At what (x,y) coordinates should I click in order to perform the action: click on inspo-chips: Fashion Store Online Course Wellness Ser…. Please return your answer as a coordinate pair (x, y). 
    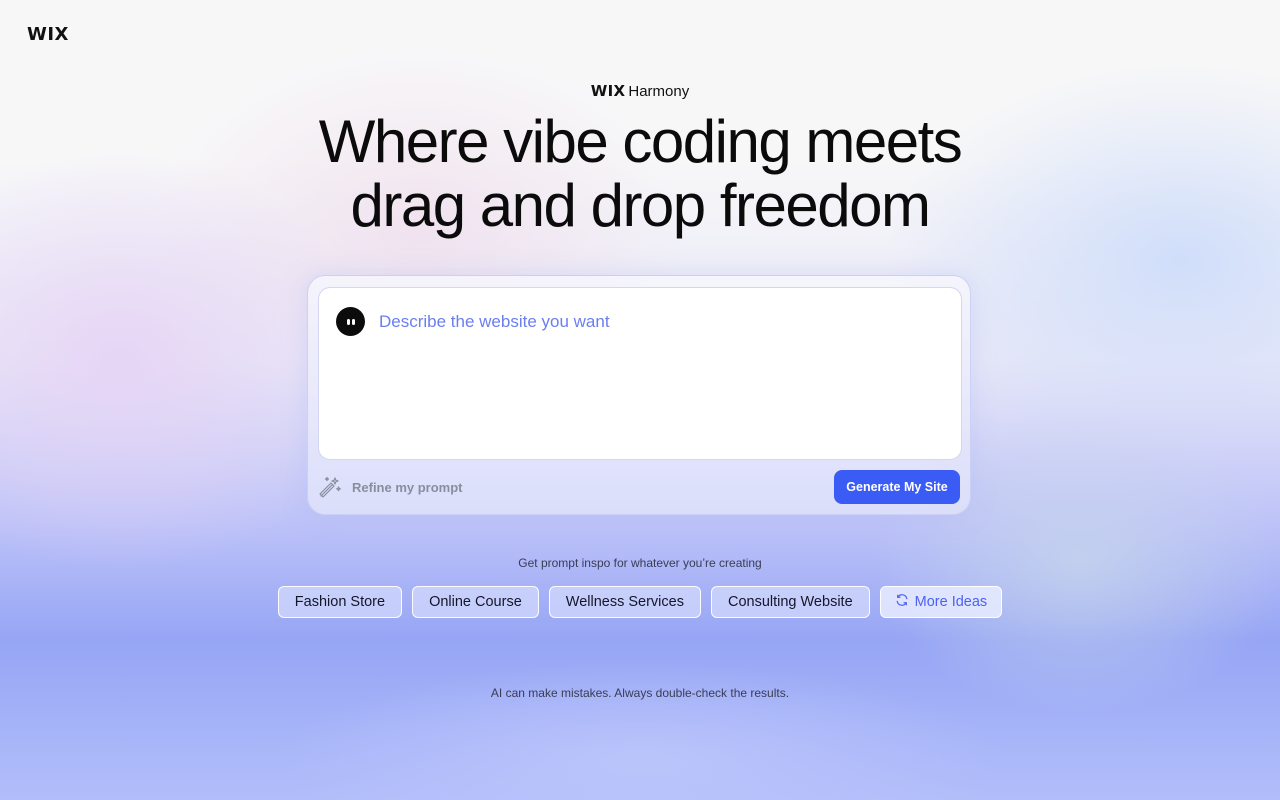
    Looking at the image, I should click on (640, 602).